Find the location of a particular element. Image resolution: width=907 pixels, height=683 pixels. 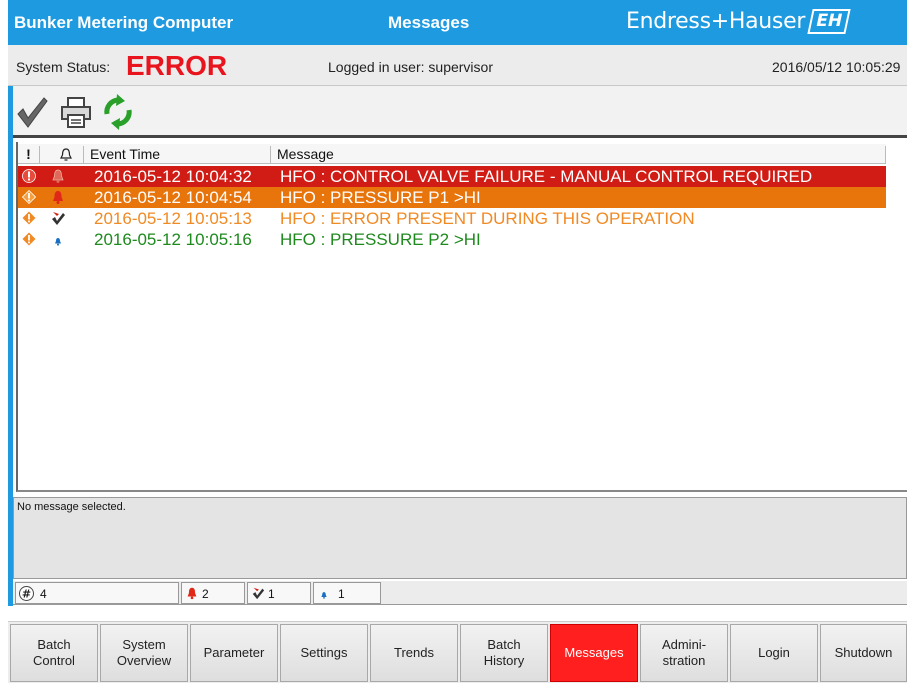

event-time: 2016-05-12 10:04:32 is located at coordinates (173, 176).